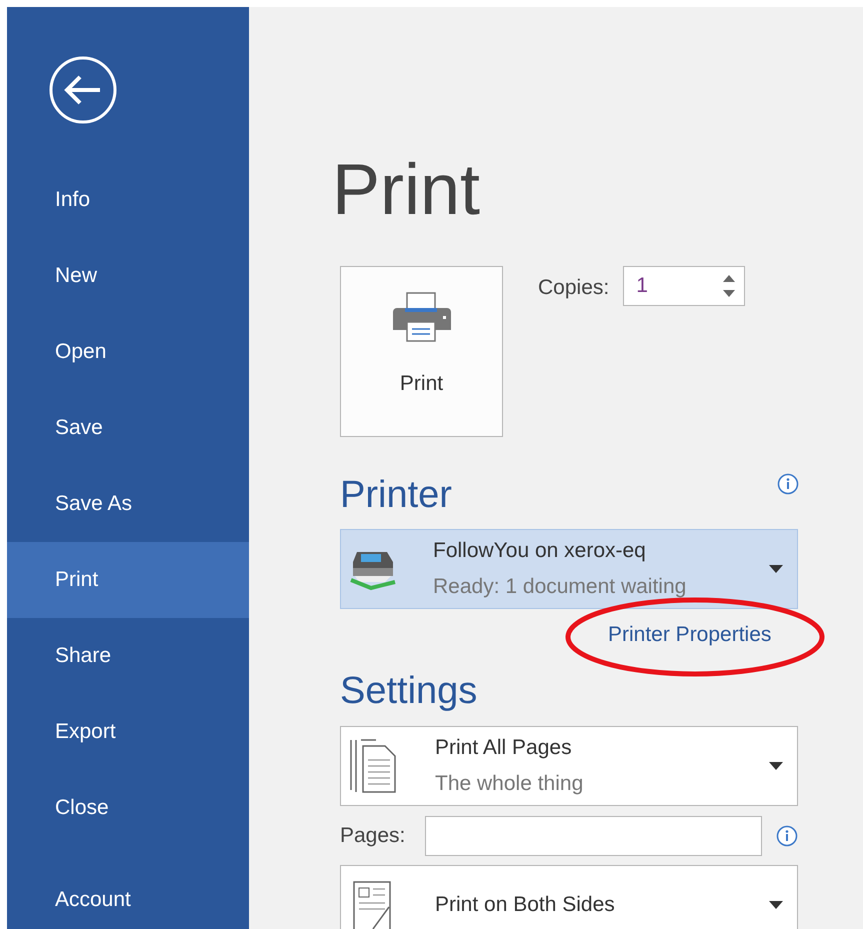  I want to click on copies-spinbox: 1, so click(684, 286).